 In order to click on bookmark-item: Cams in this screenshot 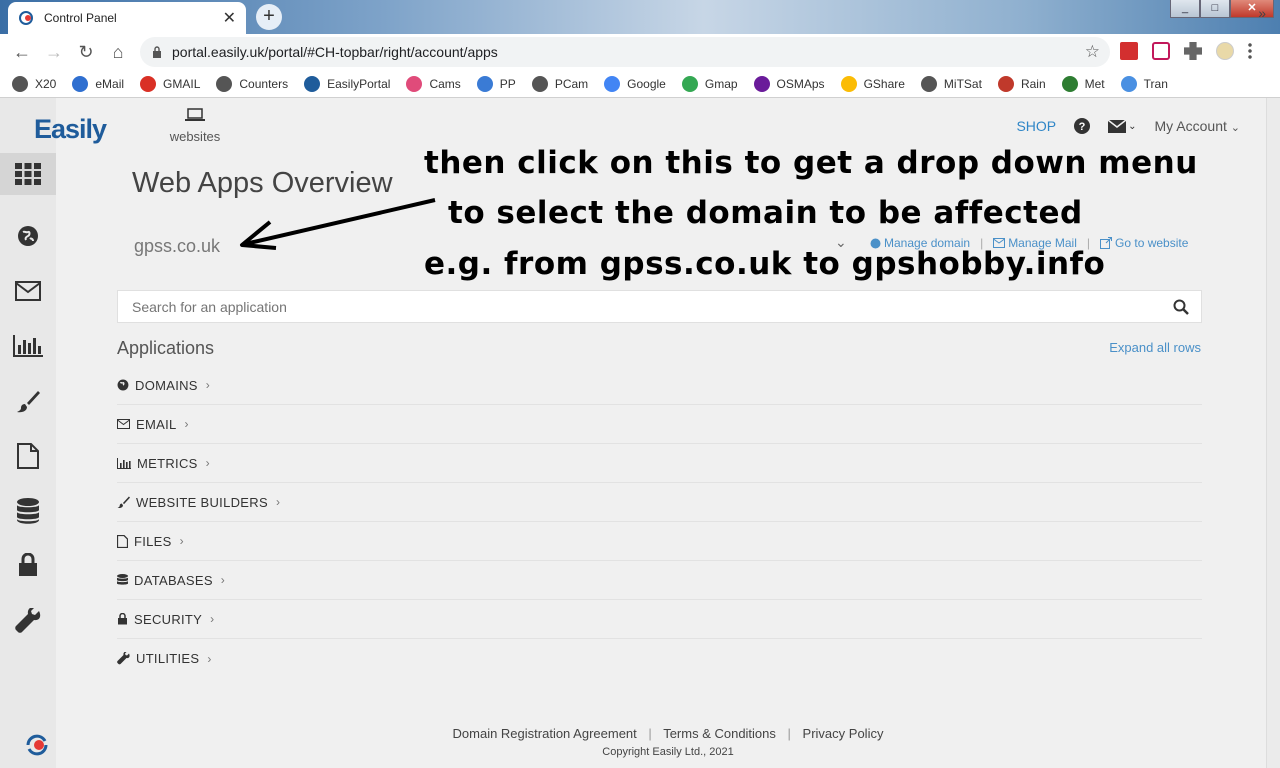, I will do `click(433, 83)`.